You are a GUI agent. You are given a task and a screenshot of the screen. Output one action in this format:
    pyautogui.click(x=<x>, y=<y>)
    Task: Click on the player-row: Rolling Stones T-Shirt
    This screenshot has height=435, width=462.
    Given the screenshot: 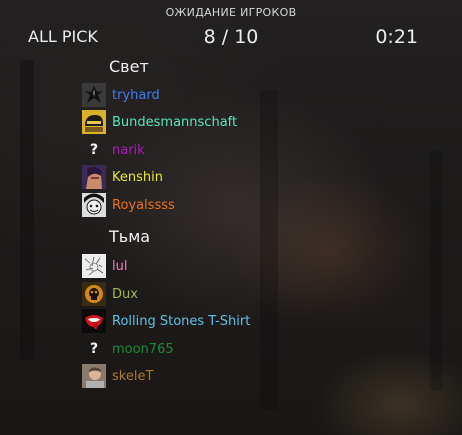 What is the action you would take?
    pyautogui.click(x=166, y=321)
    